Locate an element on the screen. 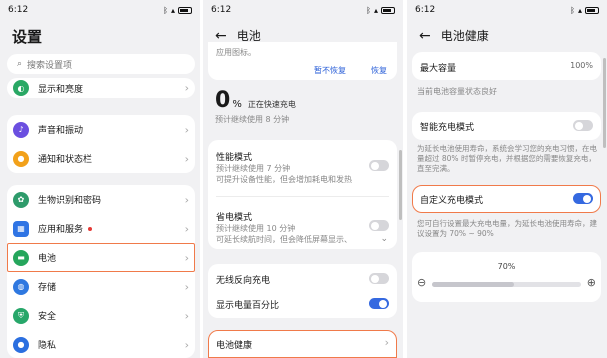 The image size is (607, 358). battery-percent-number: 0 is located at coordinates (223, 100).